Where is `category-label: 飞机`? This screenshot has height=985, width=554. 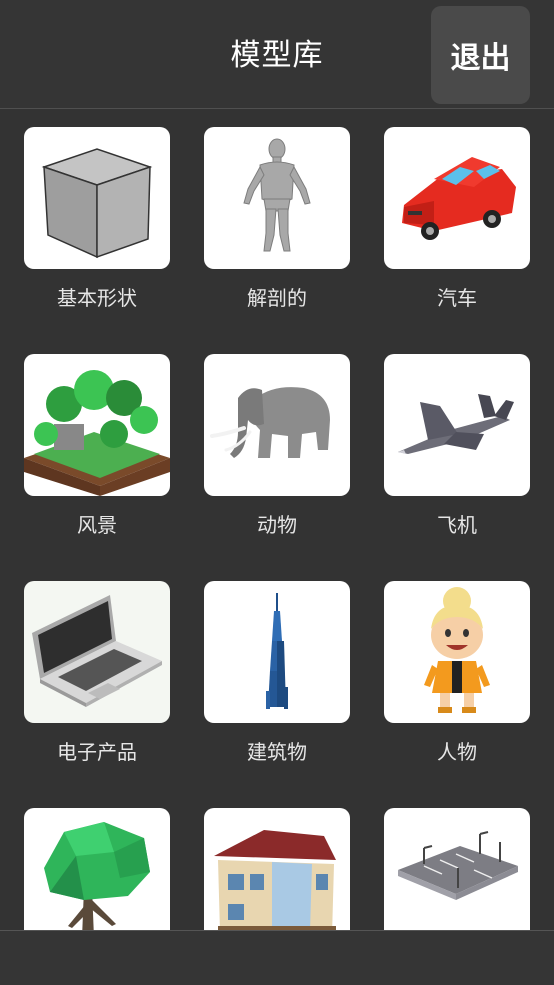
category-label: 飞机 is located at coordinates (457, 525).